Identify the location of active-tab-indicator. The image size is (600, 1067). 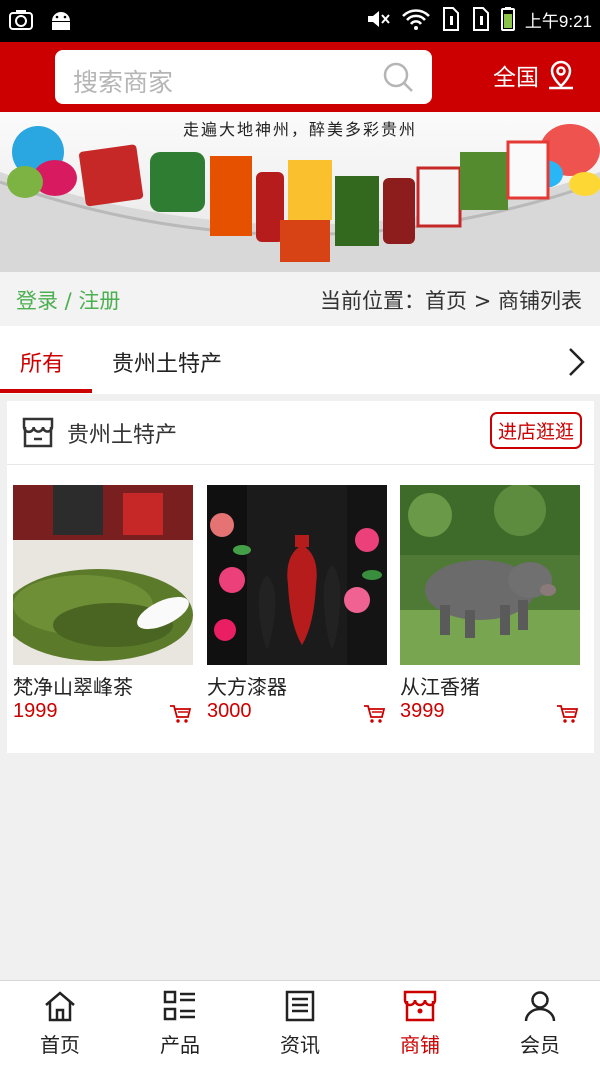
(46, 391).